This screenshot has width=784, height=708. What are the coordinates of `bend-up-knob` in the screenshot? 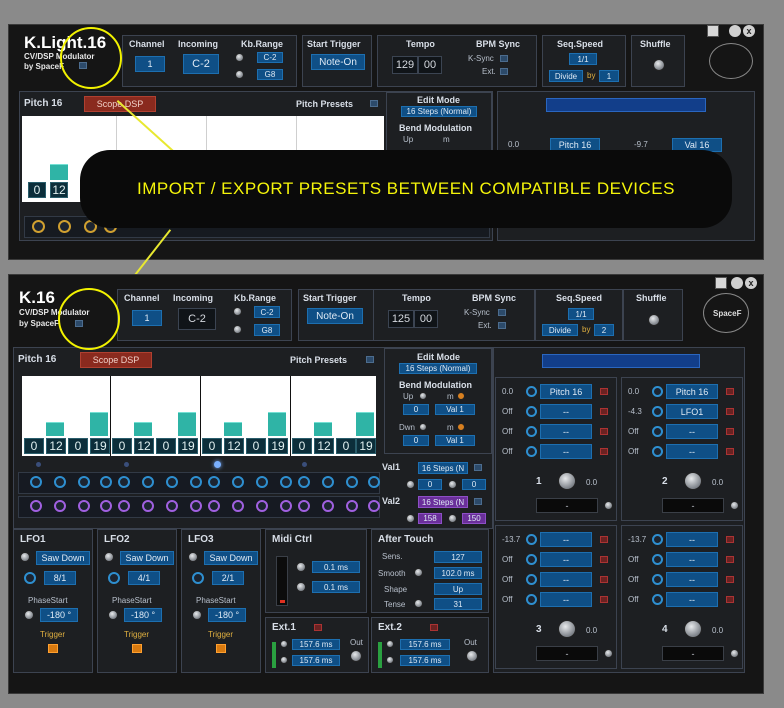 It's located at (423, 396).